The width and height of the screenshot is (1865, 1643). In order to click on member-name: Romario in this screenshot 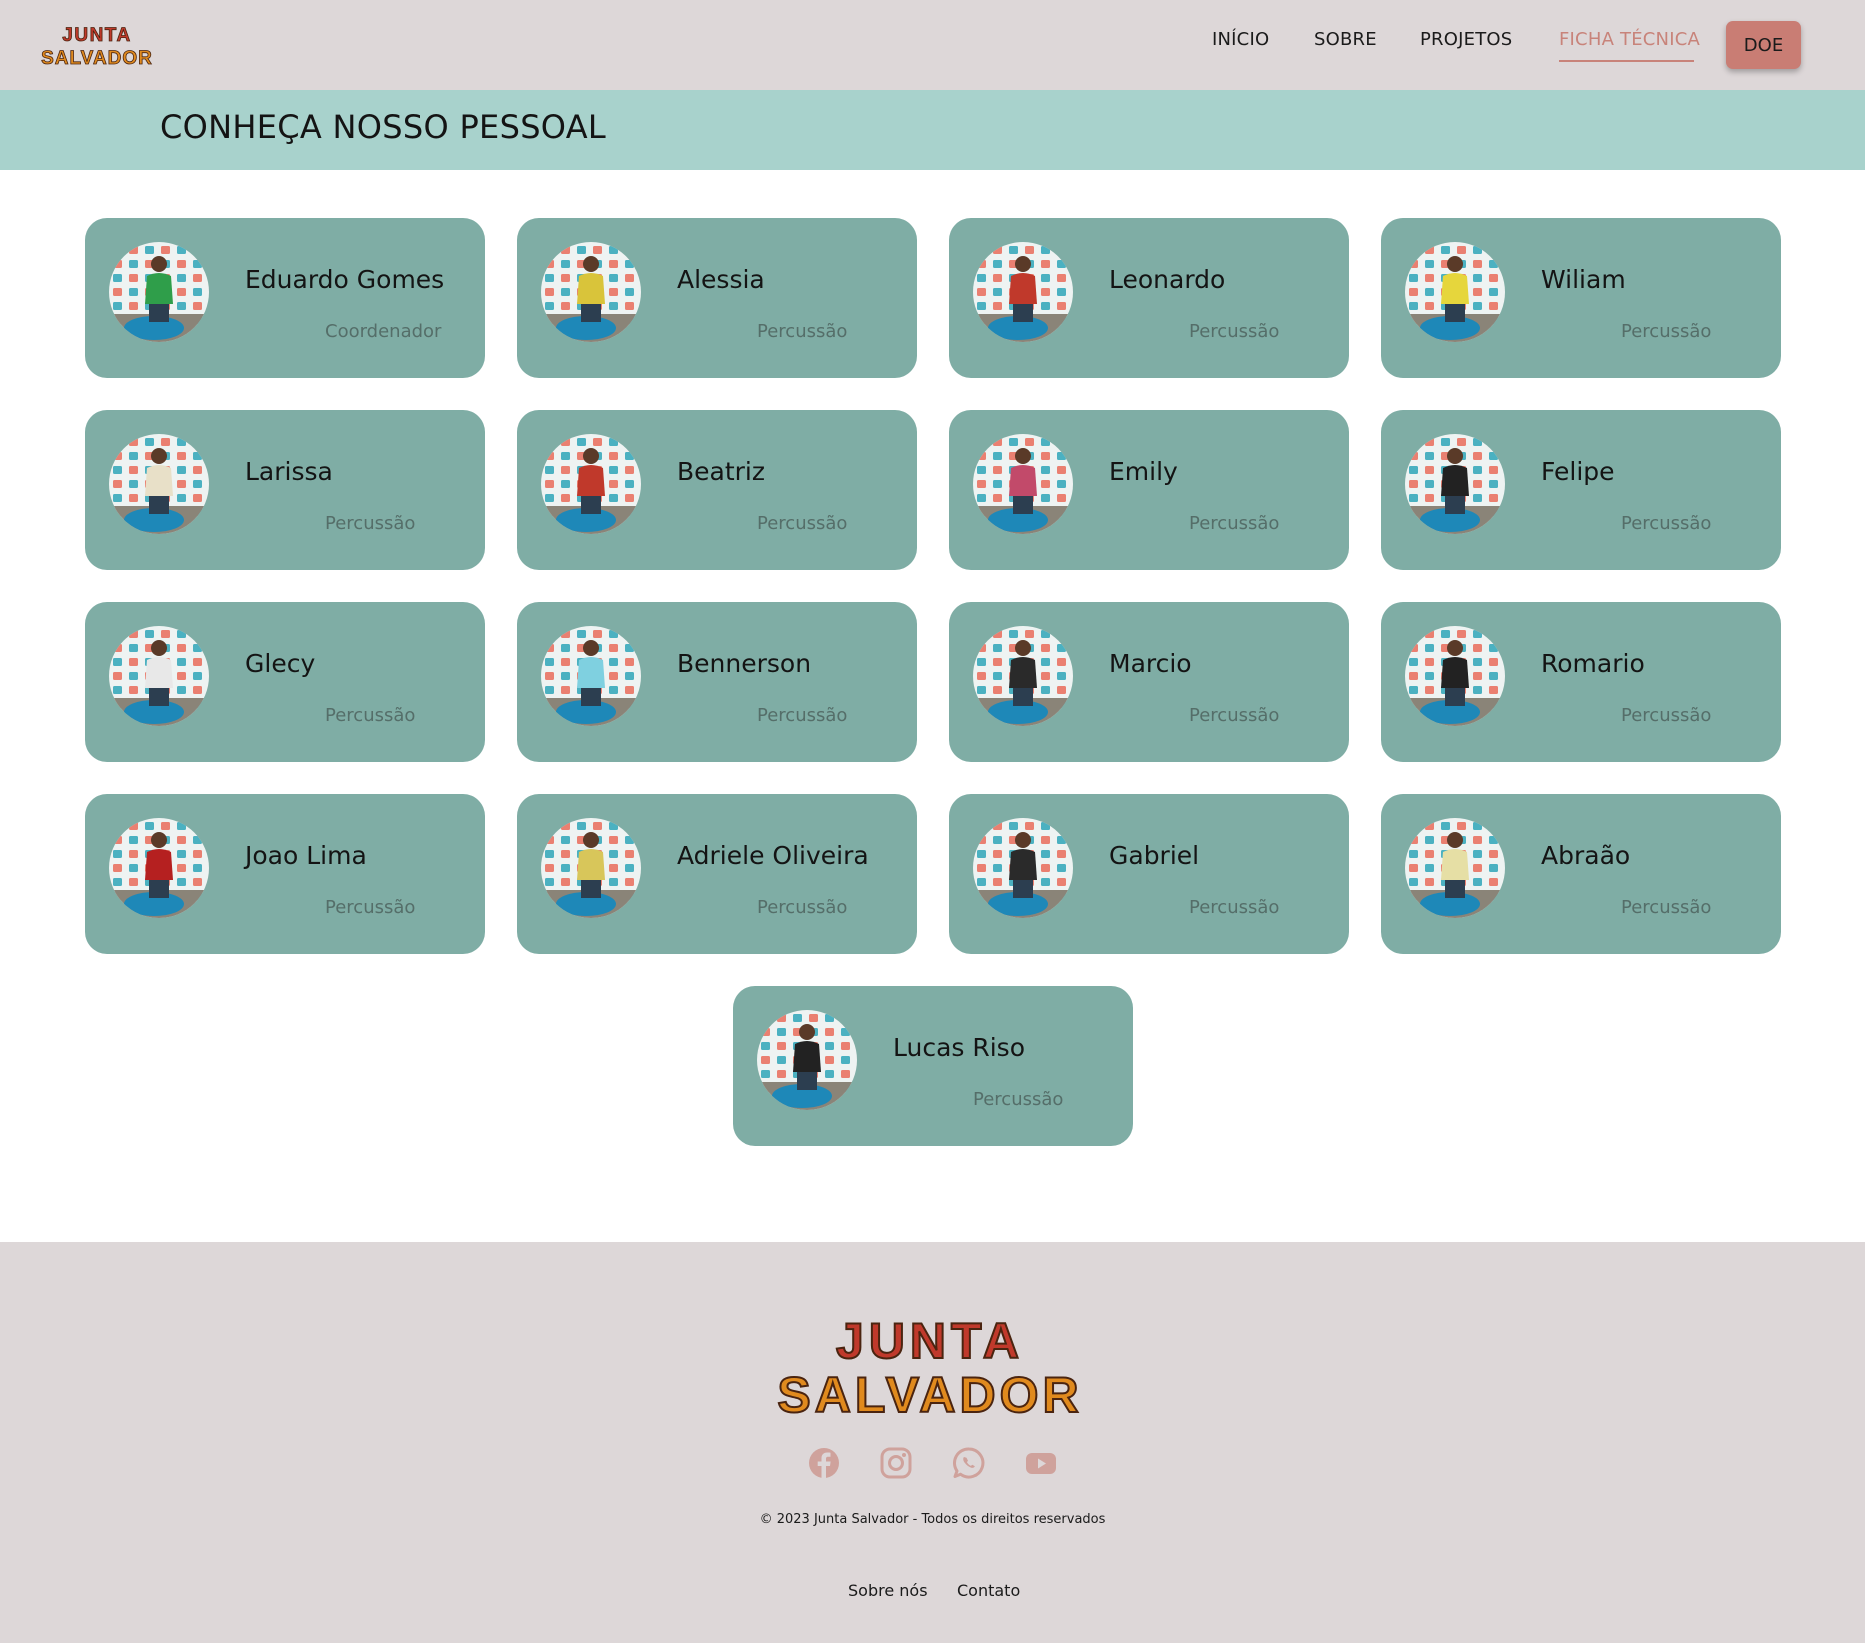, I will do `click(1593, 663)`.